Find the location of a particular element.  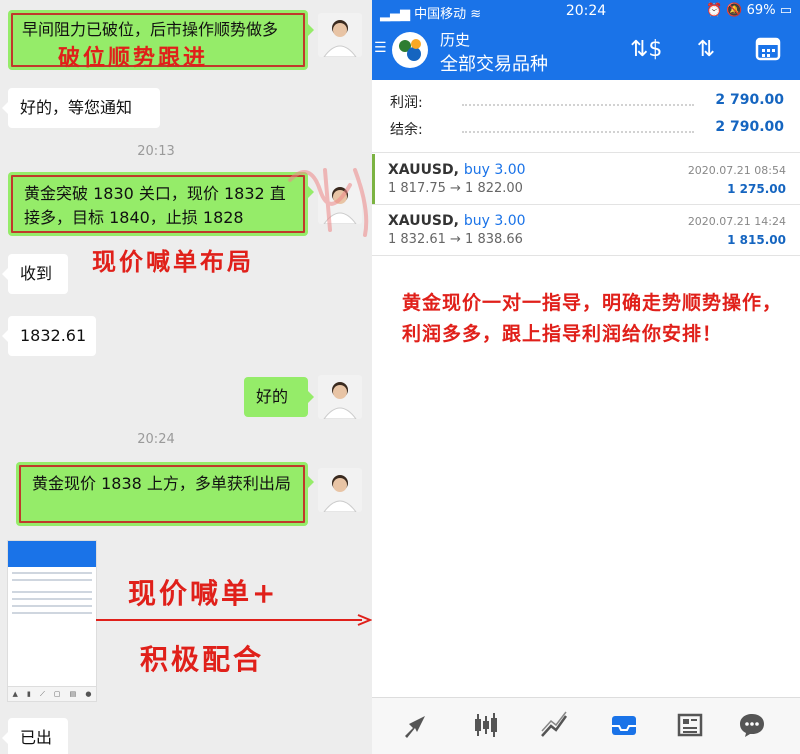

promo-text: 黄金现价一对一指导，明确走势顺势操作，利润多多，跟上指导利润给你安排！ is located at coordinates (592, 318).